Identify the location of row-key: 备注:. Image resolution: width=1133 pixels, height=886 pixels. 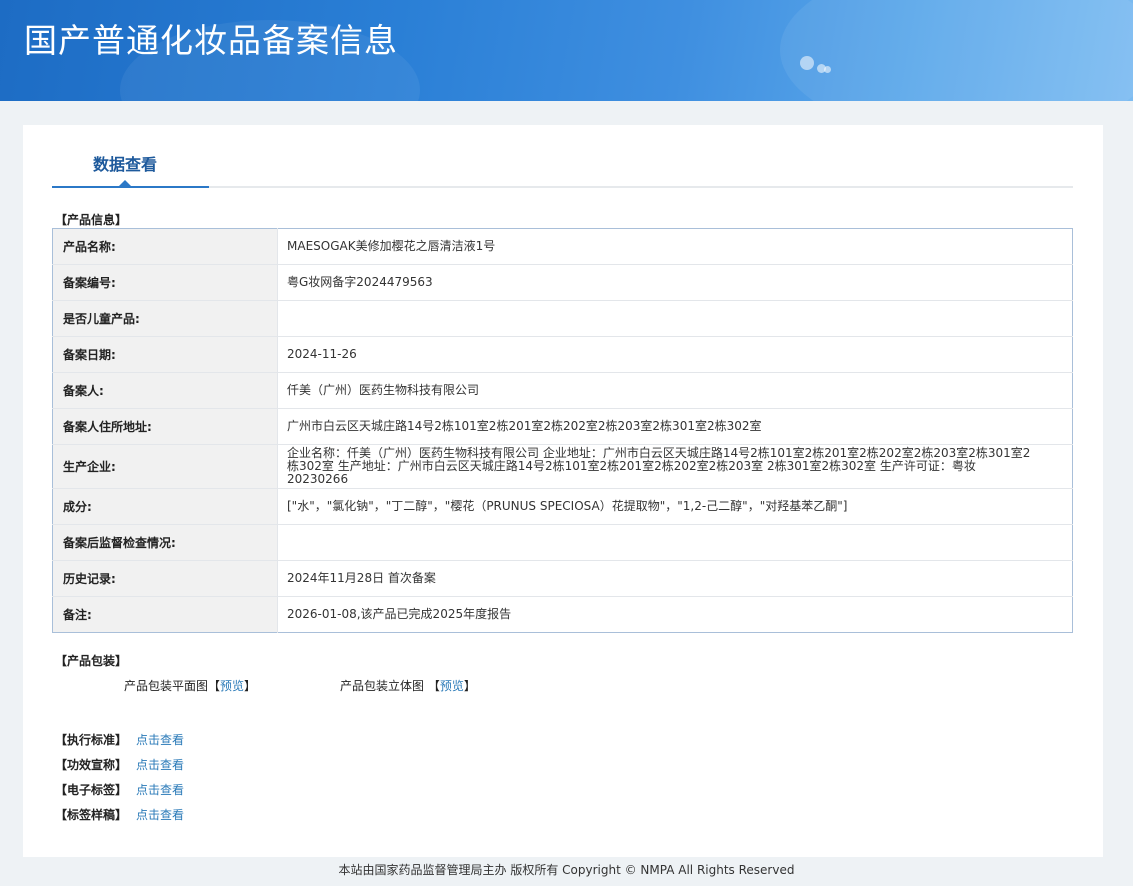
(165, 614).